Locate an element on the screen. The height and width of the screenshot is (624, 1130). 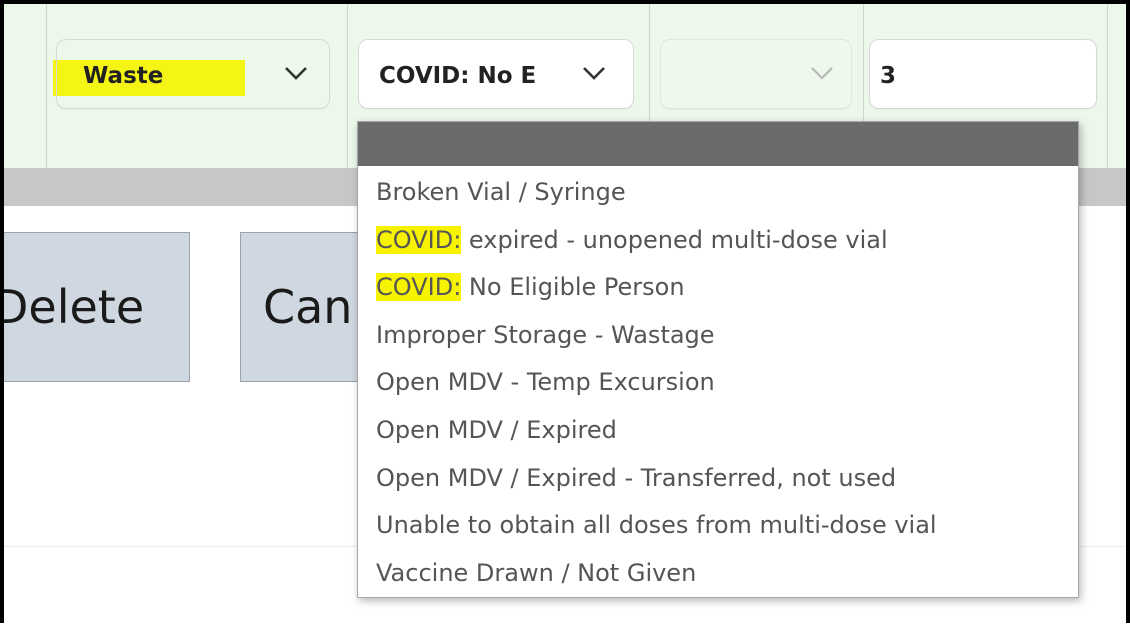
cancel-button-label: Can is located at coordinates (308, 307).